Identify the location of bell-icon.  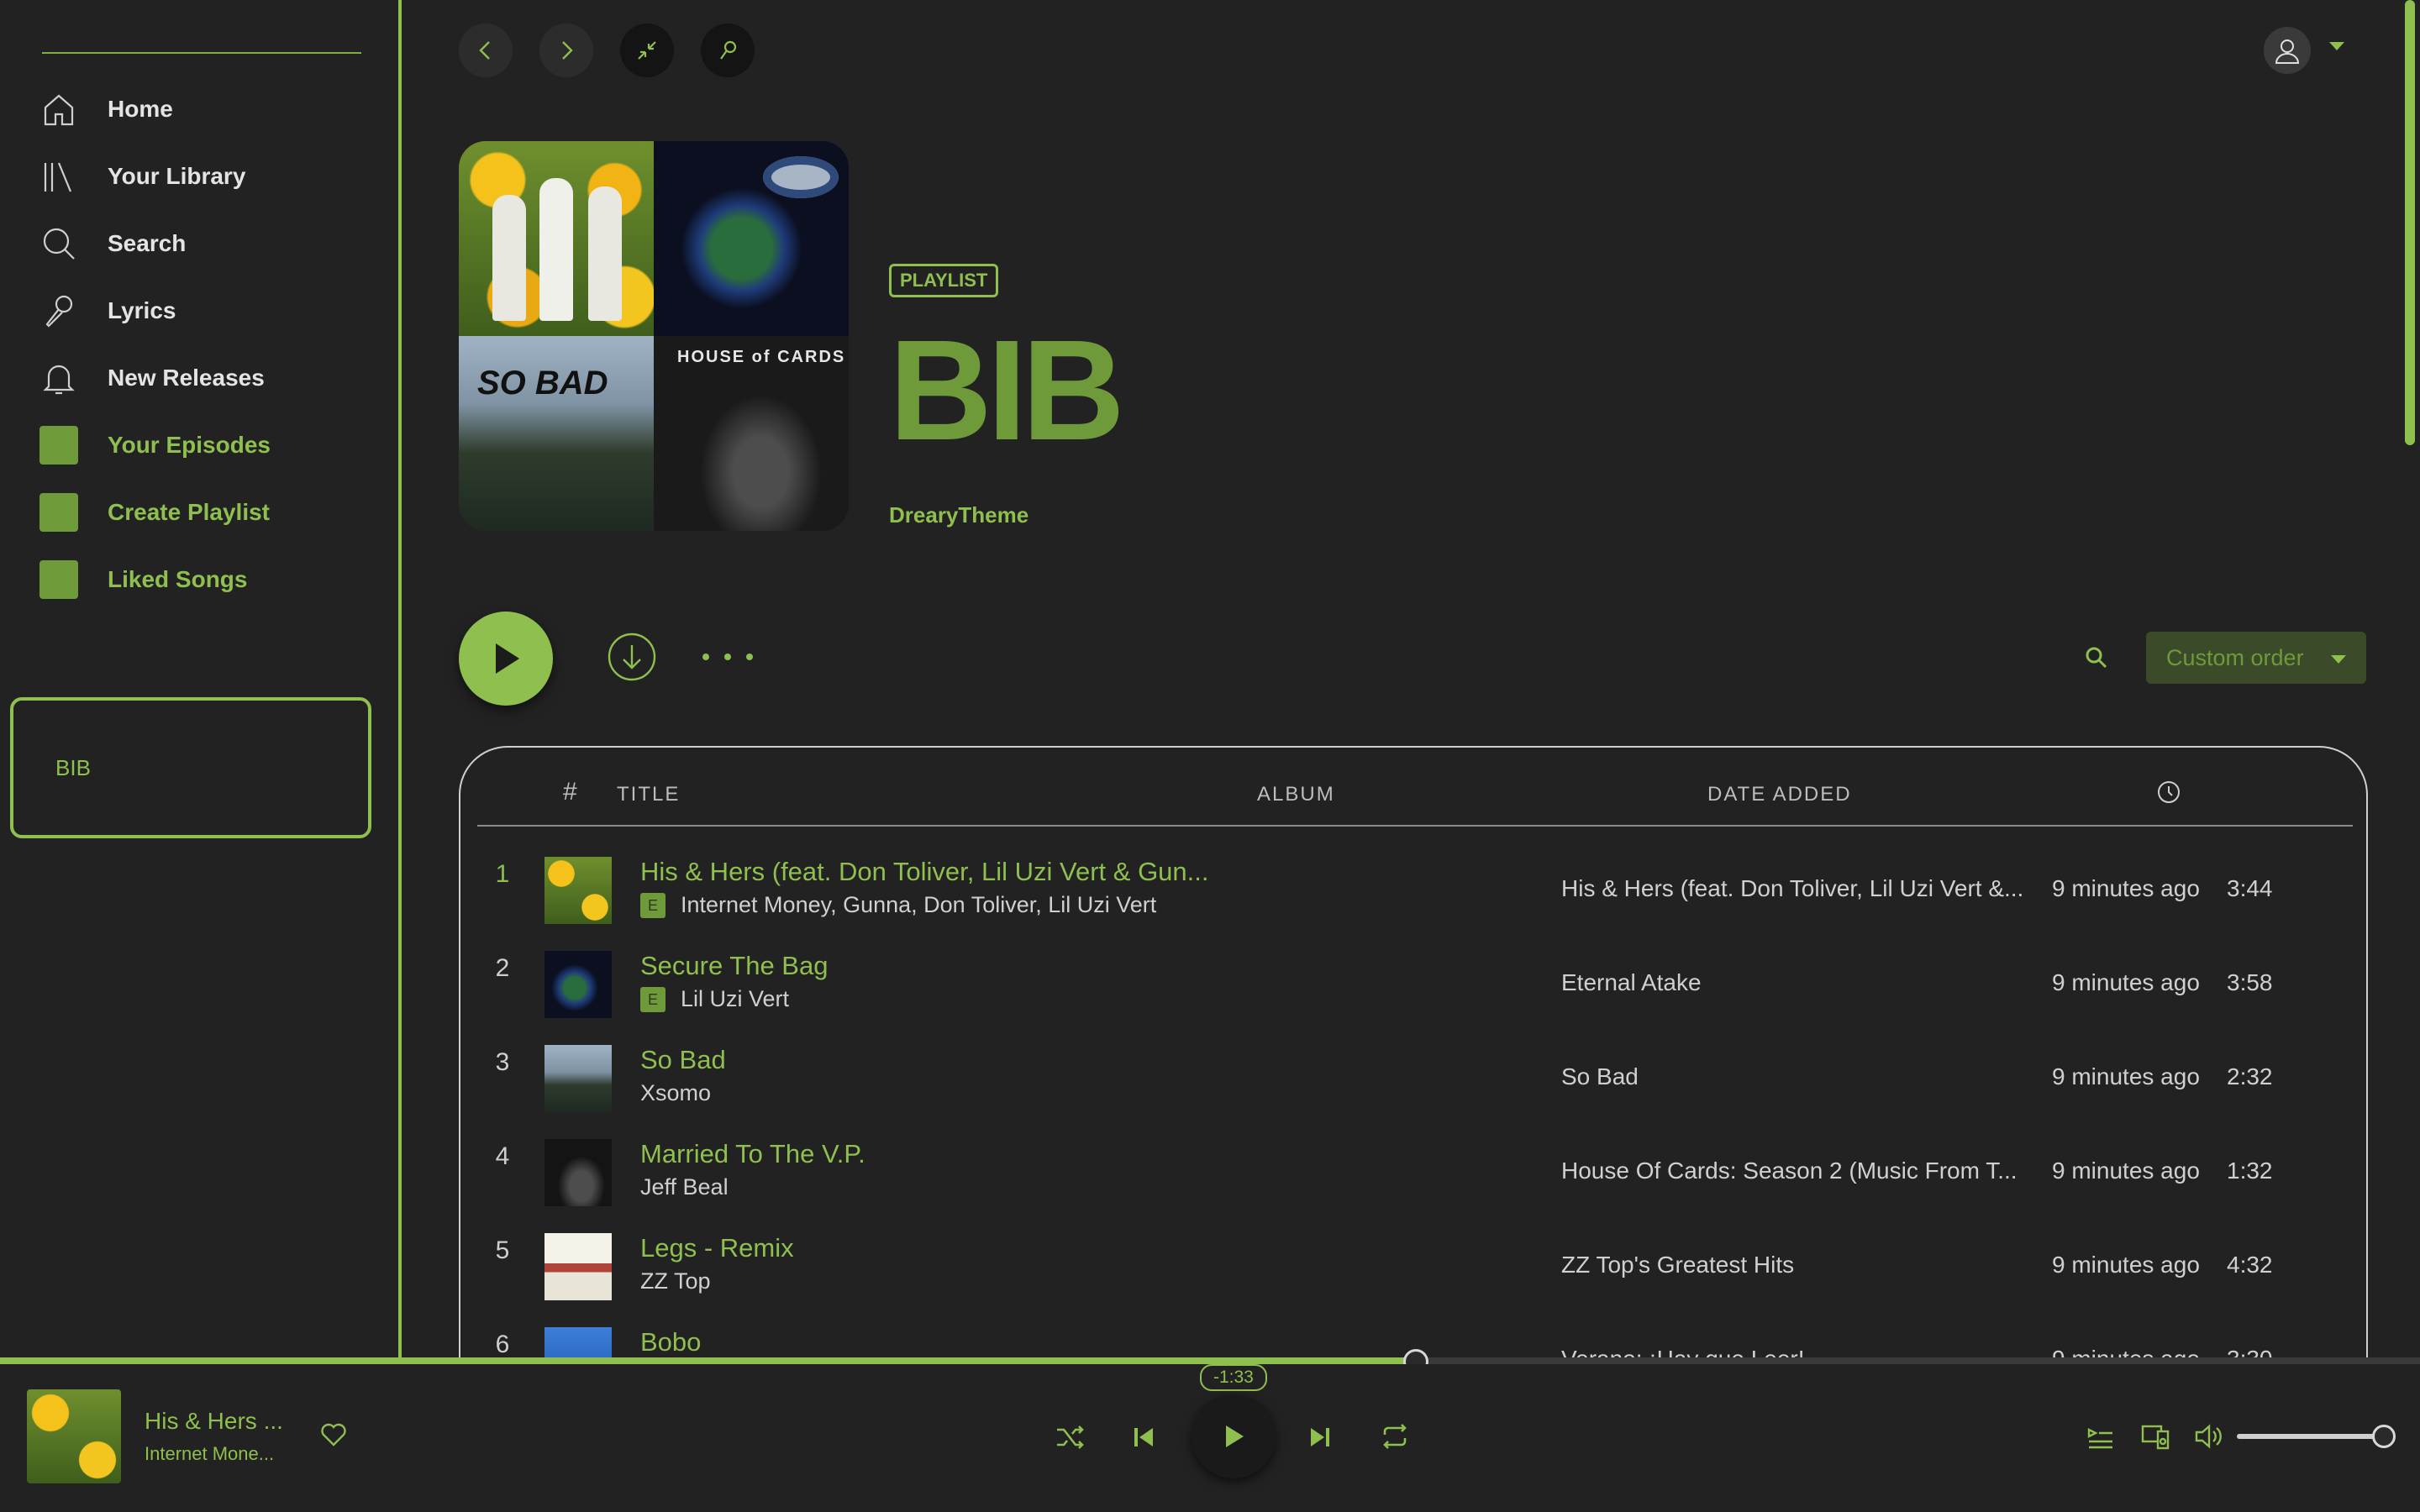
(59, 378).